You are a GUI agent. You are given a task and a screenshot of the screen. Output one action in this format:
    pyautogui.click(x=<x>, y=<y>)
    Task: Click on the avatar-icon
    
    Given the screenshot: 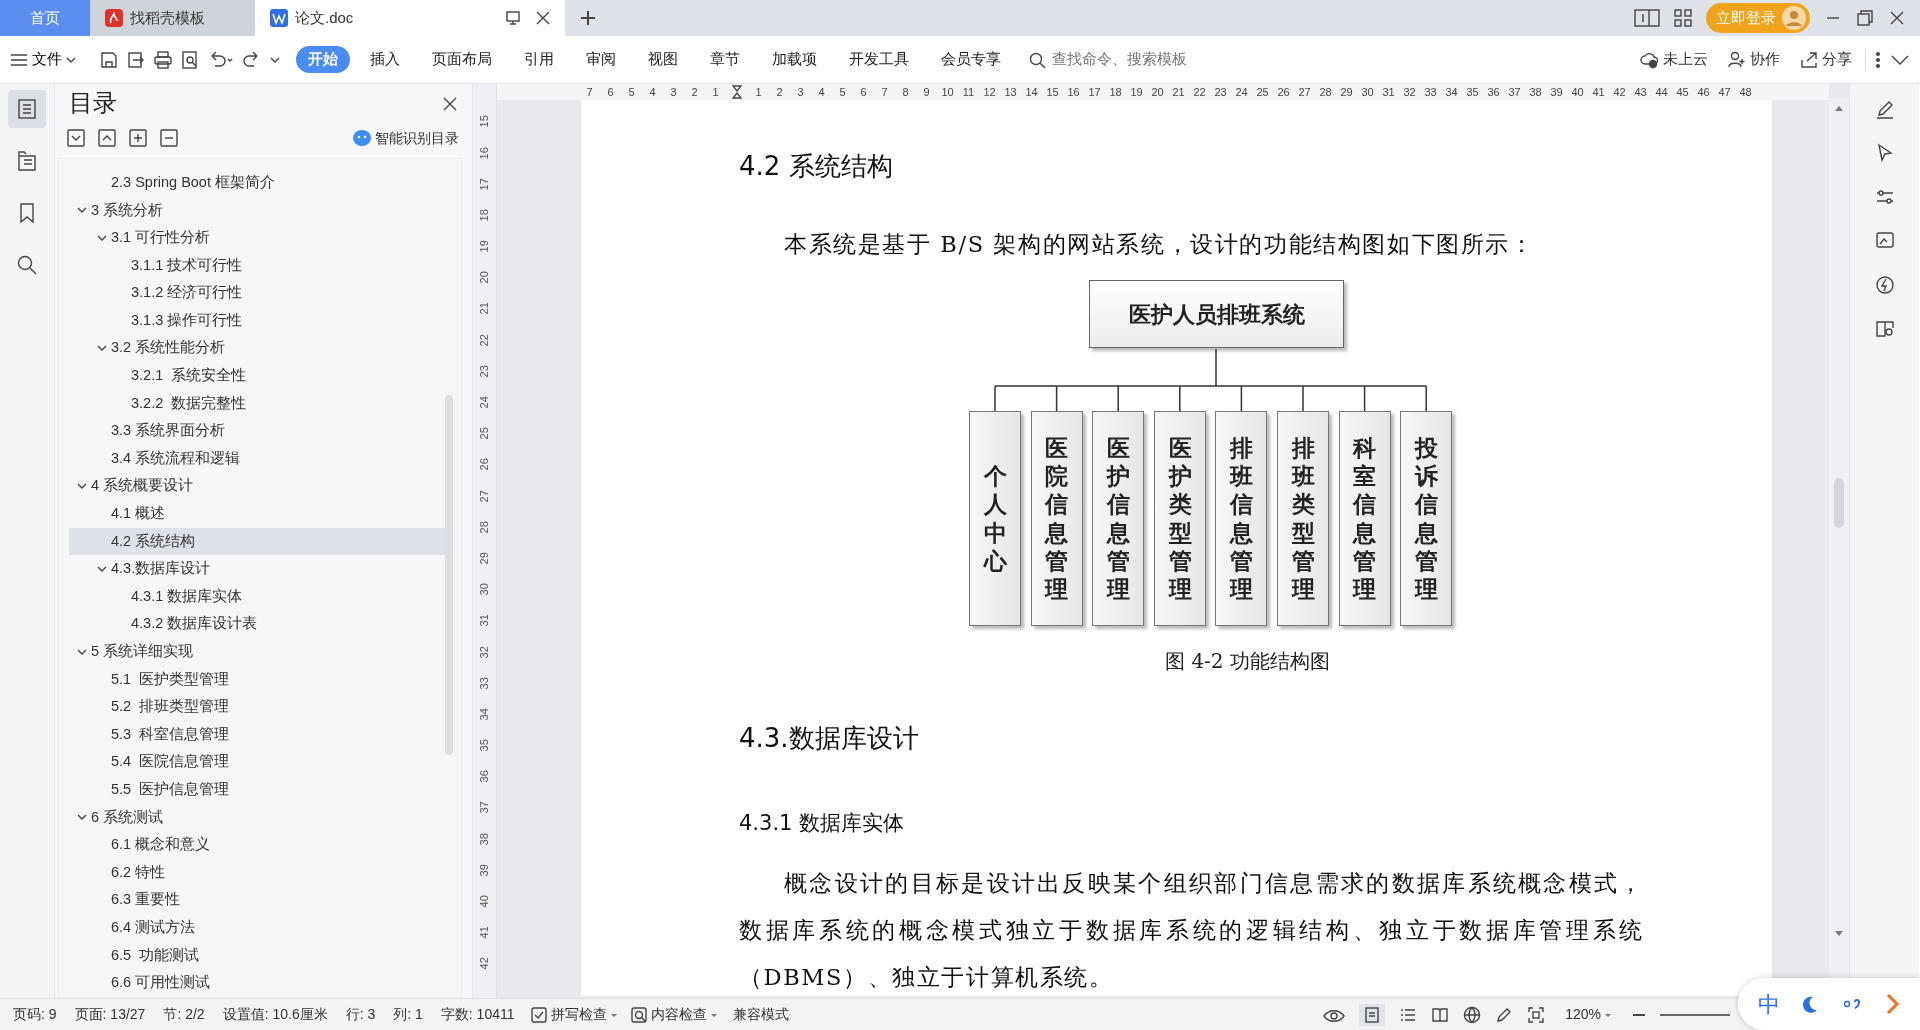 What is the action you would take?
    pyautogui.click(x=1794, y=18)
    